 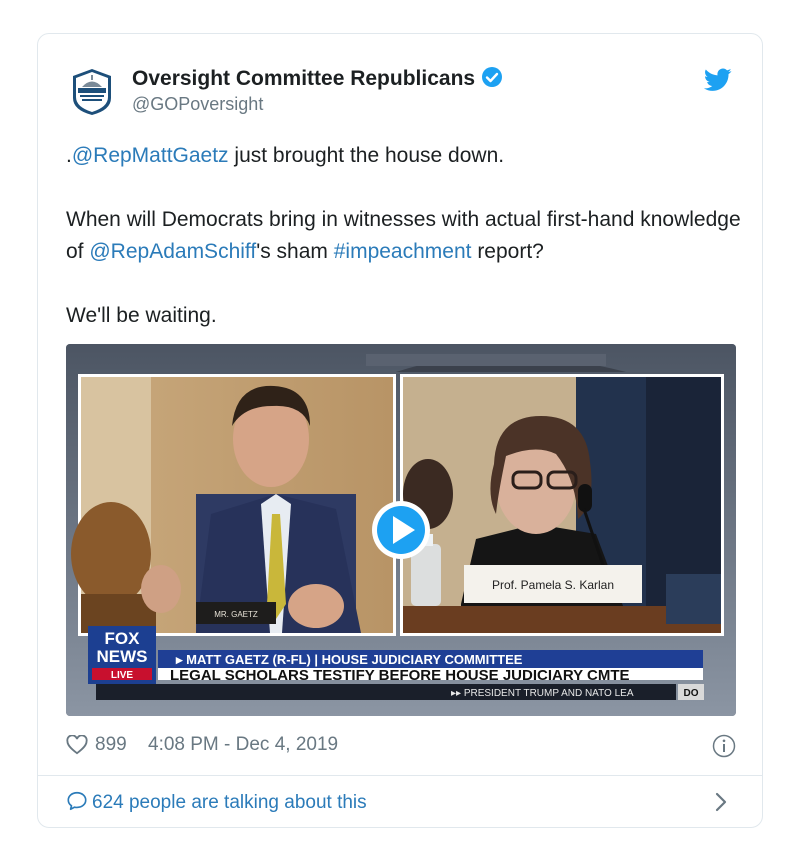 I want to click on conversation-link: 624 people are talking about this, so click(x=216, y=804).